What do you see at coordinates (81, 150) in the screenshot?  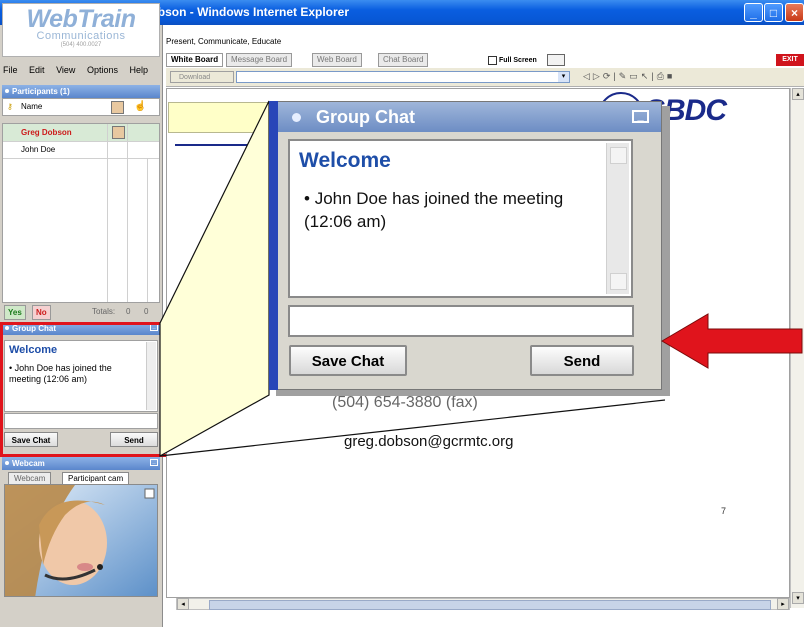 I see `table-row: John Doe` at bounding box center [81, 150].